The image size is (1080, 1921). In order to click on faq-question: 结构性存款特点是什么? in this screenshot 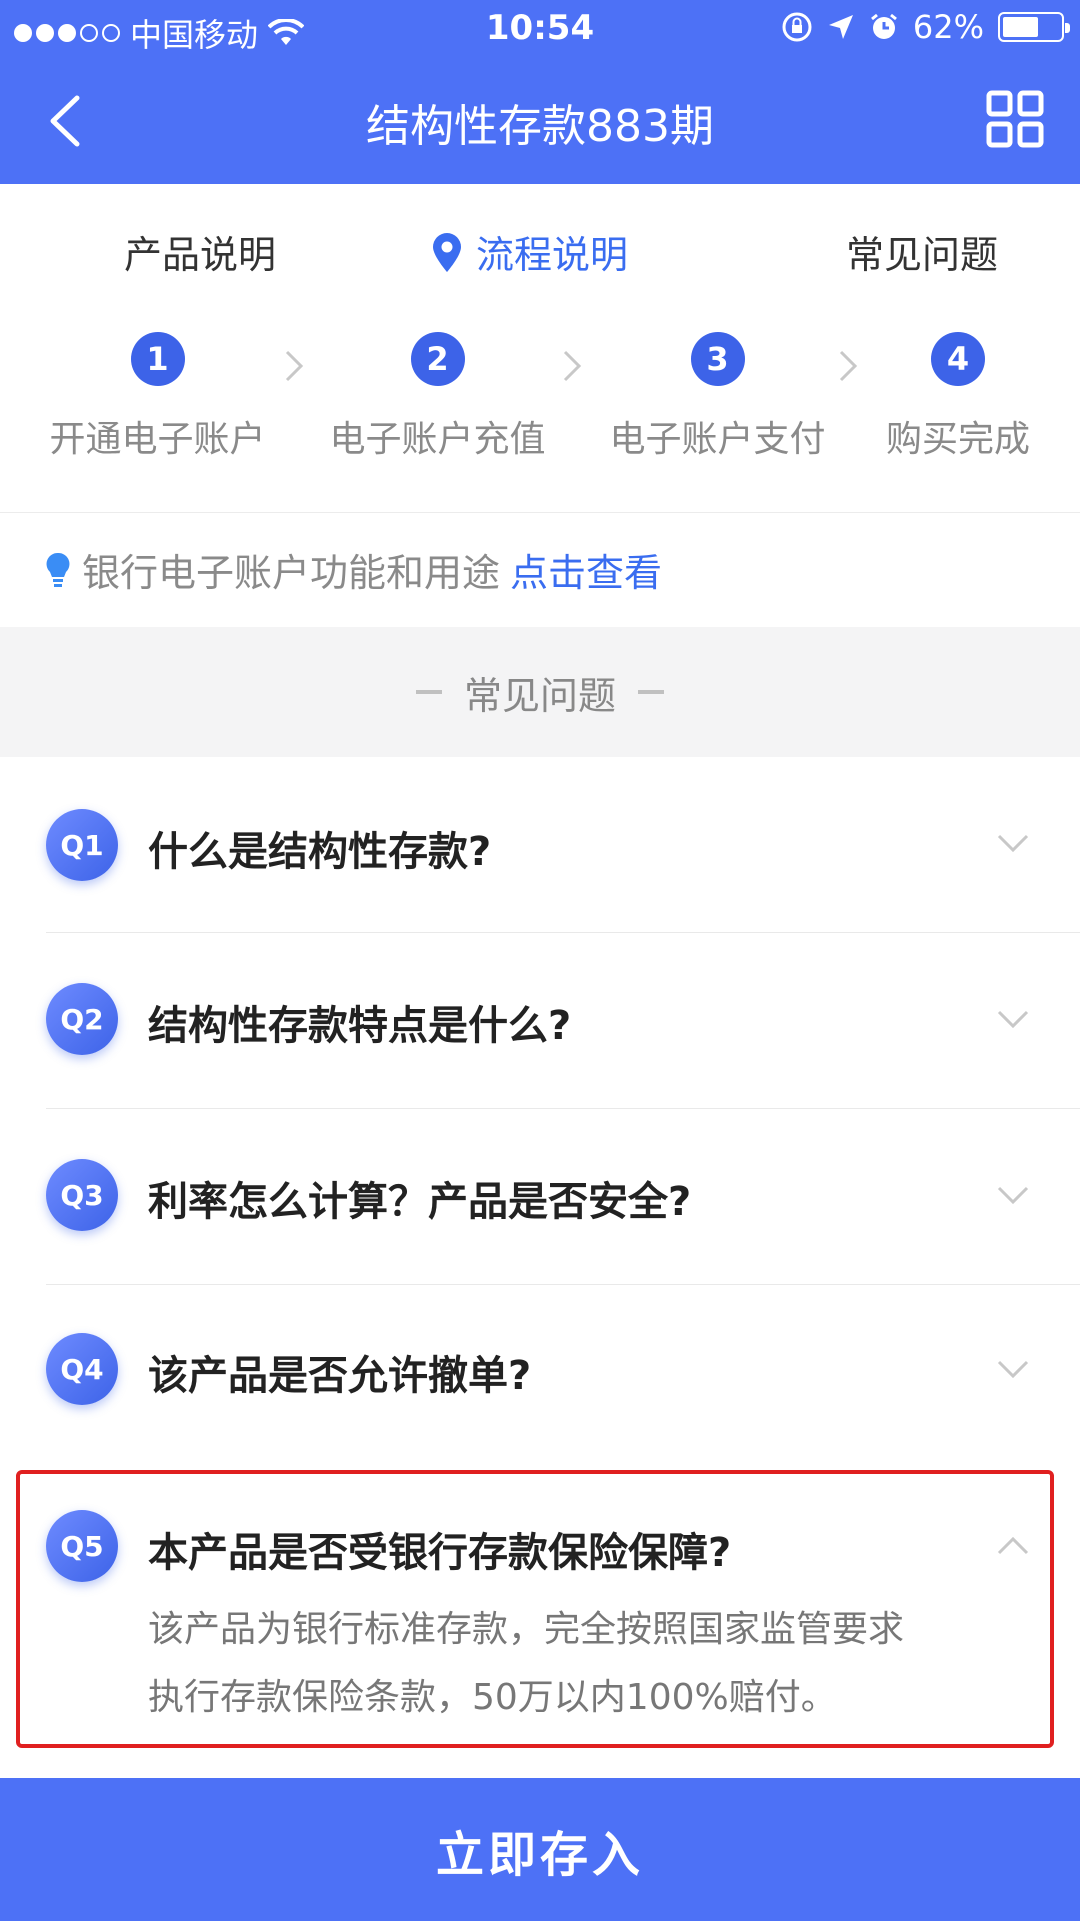, I will do `click(360, 1026)`.